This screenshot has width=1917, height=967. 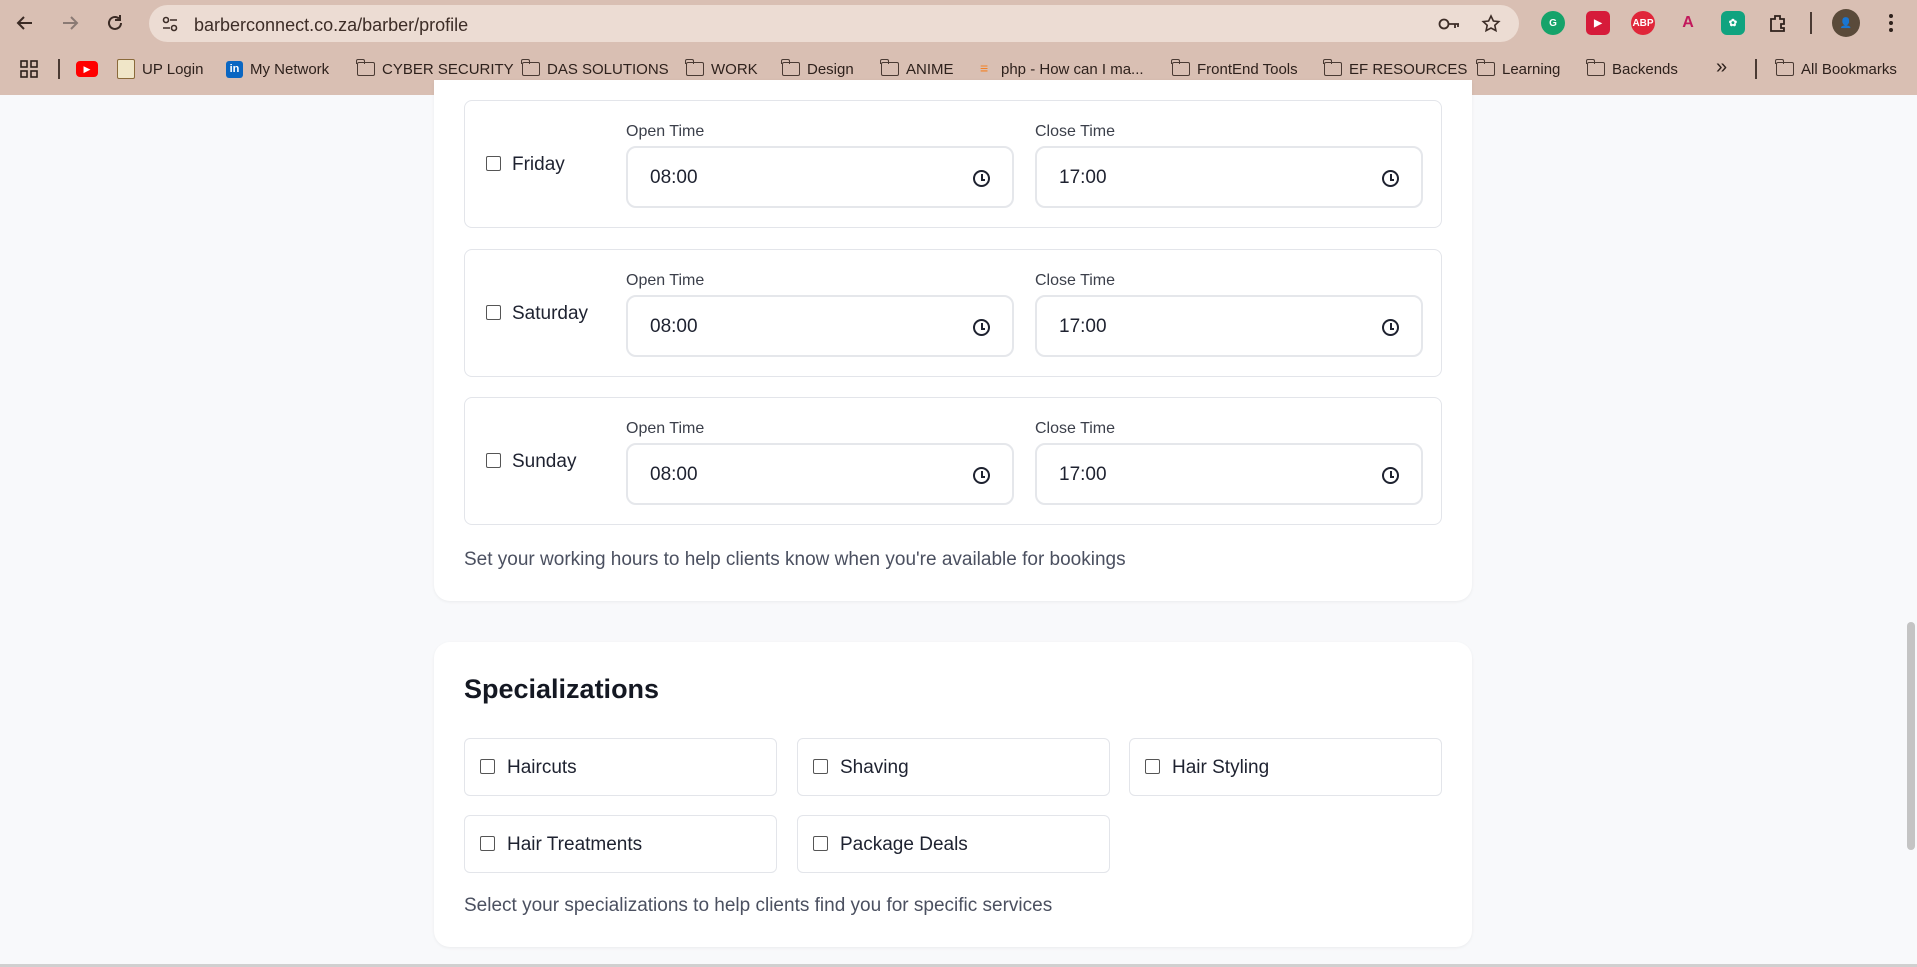 What do you see at coordinates (493, 312) in the screenshot?
I see `day-checkbox-saturday` at bounding box center [493, 312].